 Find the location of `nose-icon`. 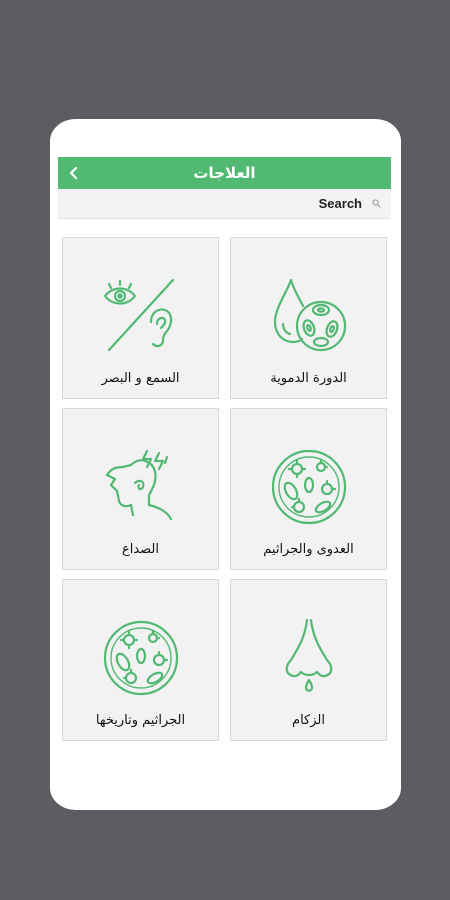

nose-icon is located at coordinates (309, 655).